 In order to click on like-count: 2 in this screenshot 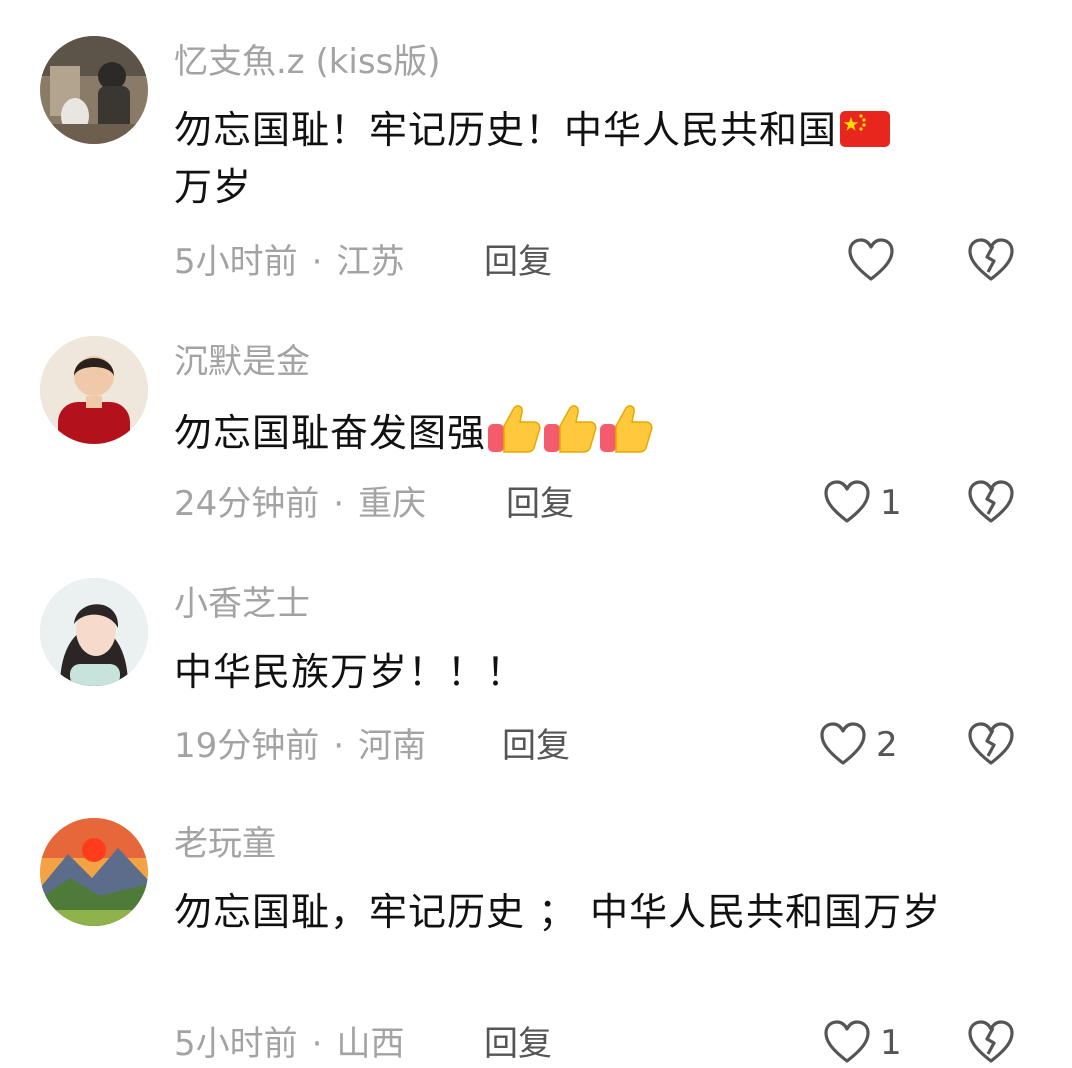, I will do `click(887, 745)`.